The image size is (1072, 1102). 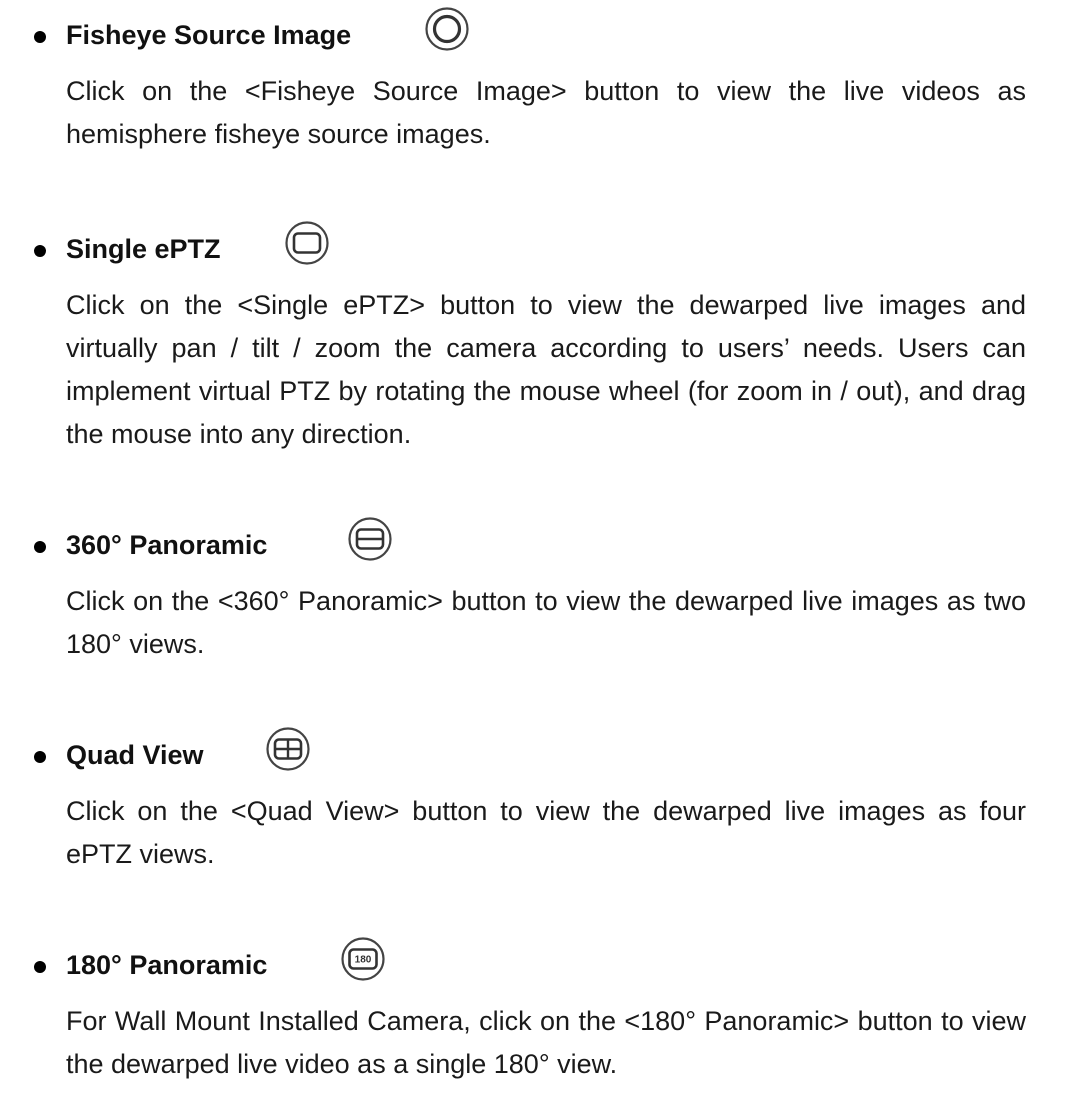 I want to click on section-title: Fisheye Source Image, so click(x=209, y=35).